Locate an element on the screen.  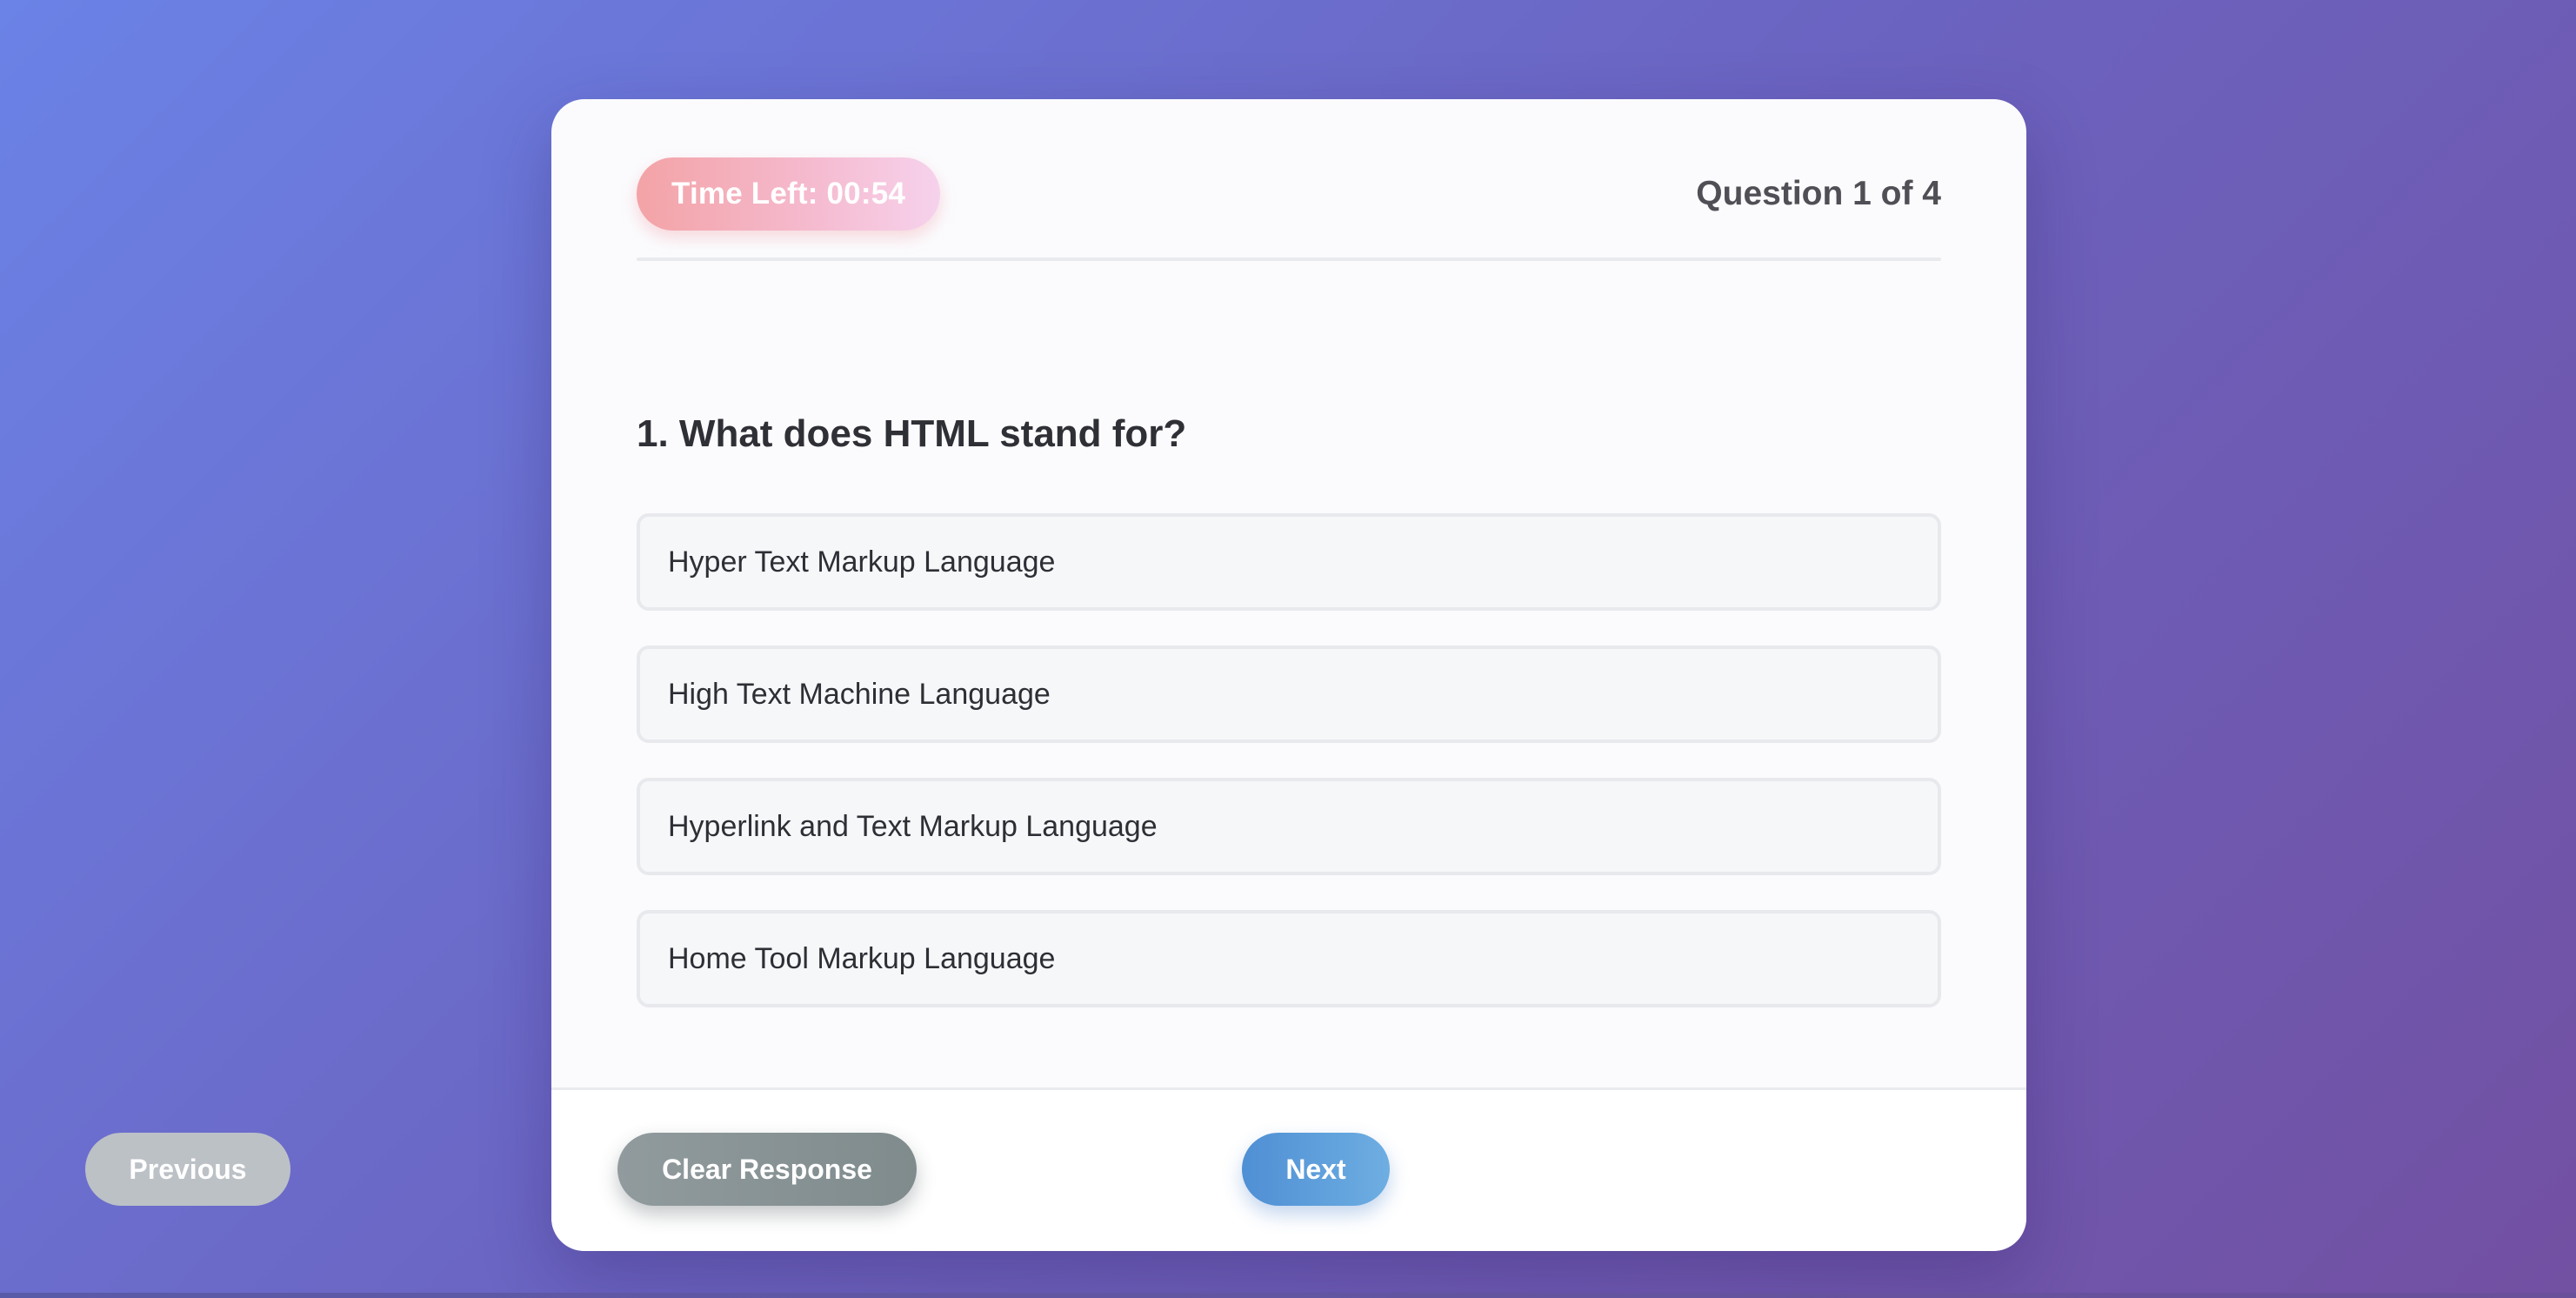
timer-badge: Time Left: 00:54 is located at coordinates (789, 194).